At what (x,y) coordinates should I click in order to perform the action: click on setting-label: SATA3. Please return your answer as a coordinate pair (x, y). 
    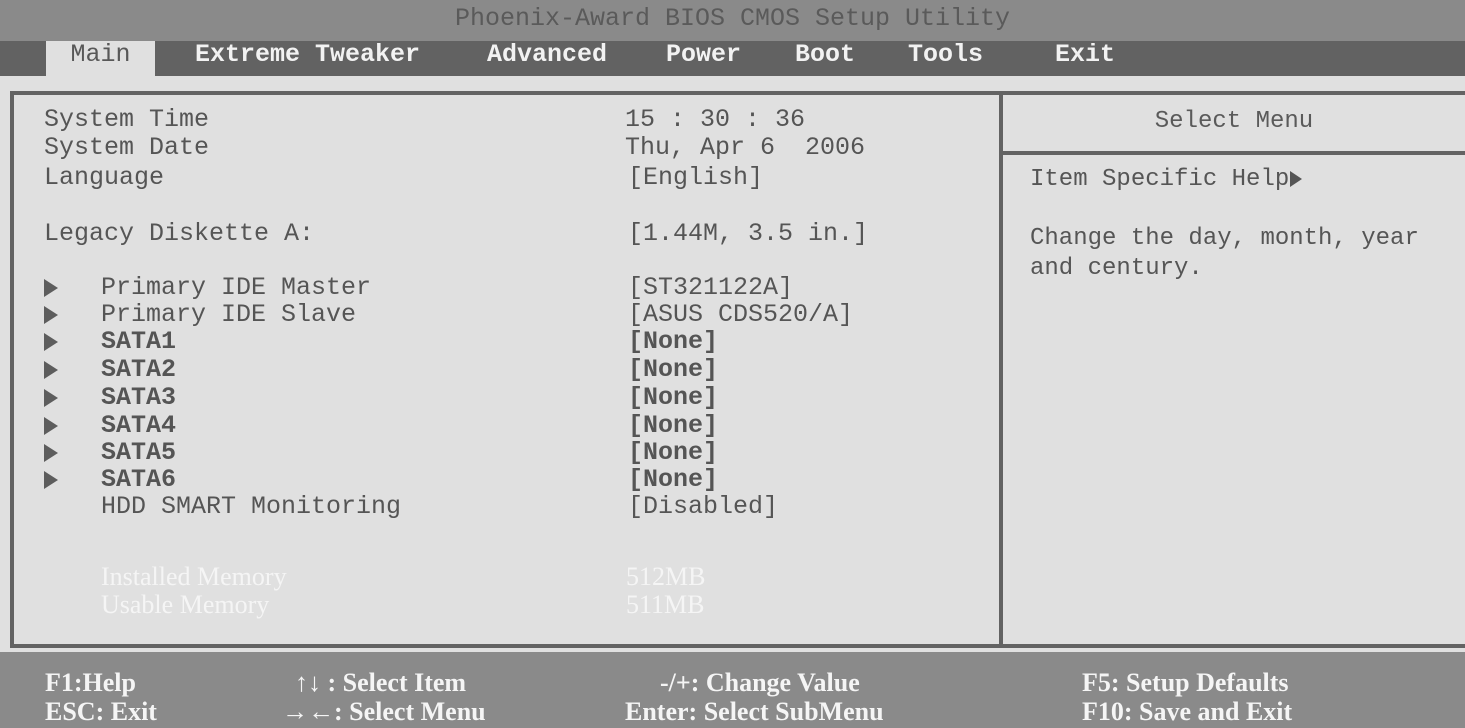
    Looking at the image, I should click on (139, 397).